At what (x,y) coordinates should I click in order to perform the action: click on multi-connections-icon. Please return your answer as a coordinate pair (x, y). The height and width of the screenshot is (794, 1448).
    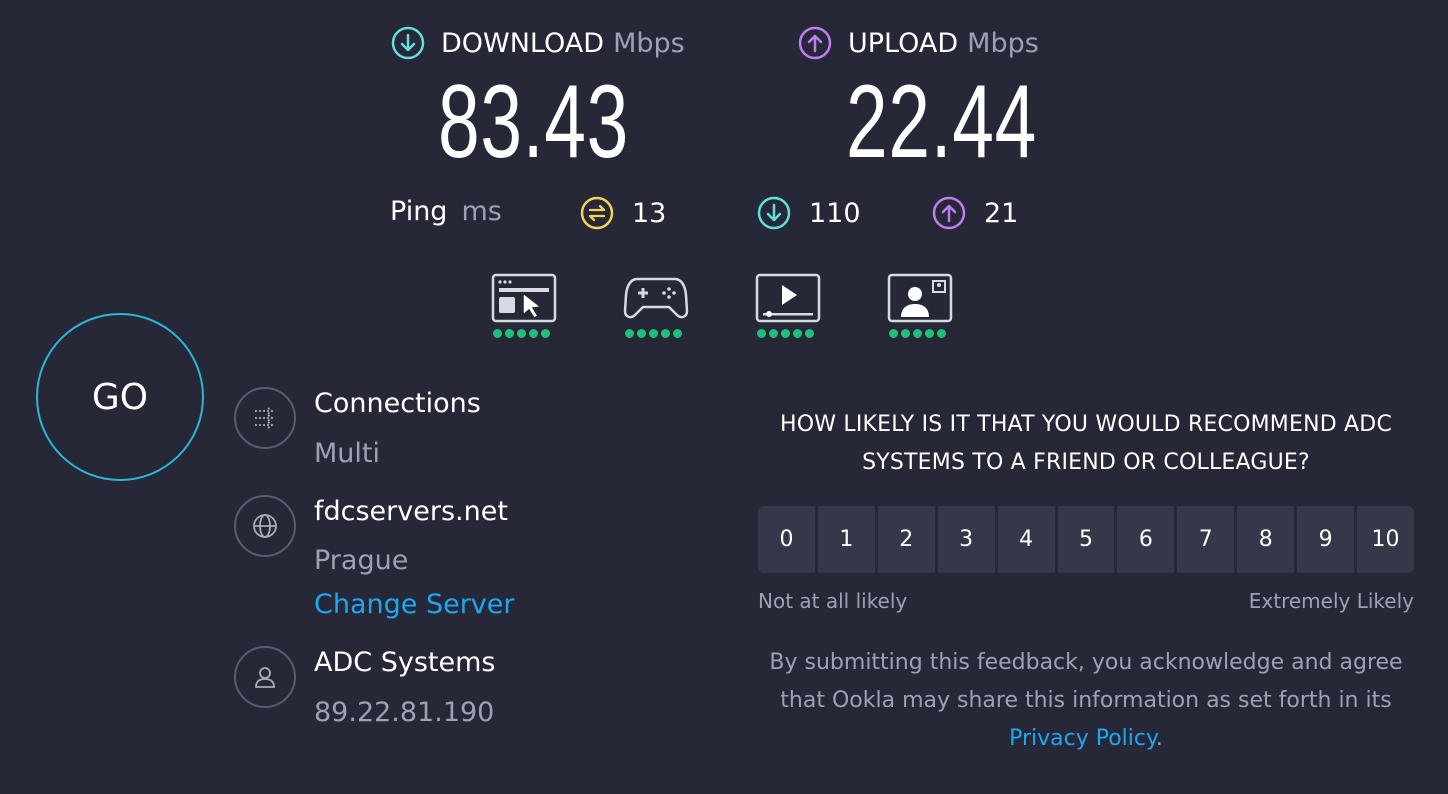
    Looking at the image, I should click on (264, 418).